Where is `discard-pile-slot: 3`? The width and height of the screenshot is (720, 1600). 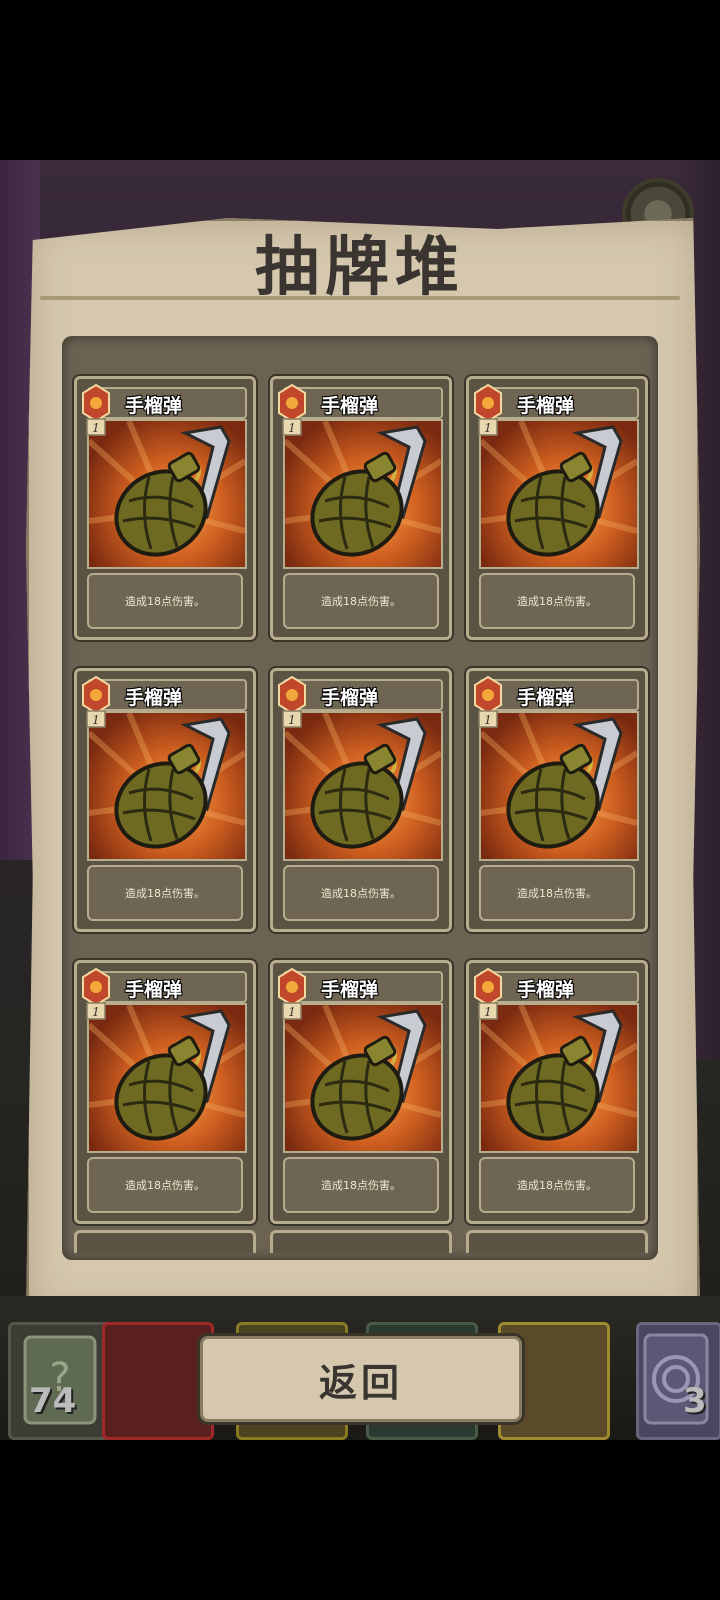 discard-pile-slot: 3 is located at coordinates (678, 1381).